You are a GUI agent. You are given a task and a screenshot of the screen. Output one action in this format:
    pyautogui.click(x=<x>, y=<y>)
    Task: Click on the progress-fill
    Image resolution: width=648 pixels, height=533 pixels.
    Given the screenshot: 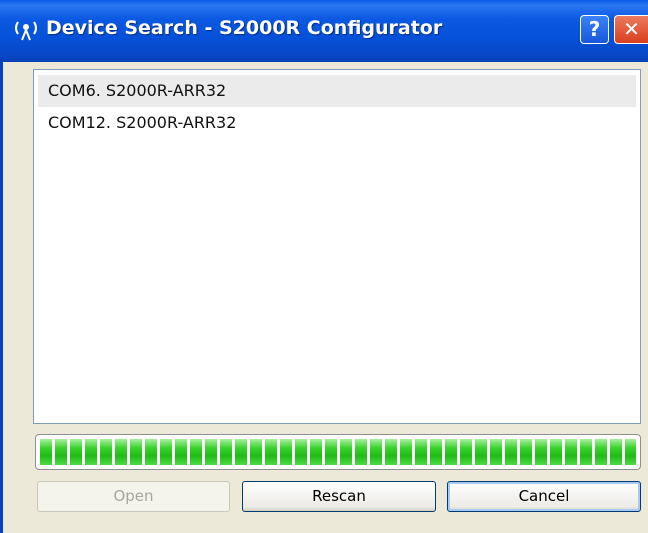 What is the action you would take?
    pyautogui.click(x=338, y=452)
    